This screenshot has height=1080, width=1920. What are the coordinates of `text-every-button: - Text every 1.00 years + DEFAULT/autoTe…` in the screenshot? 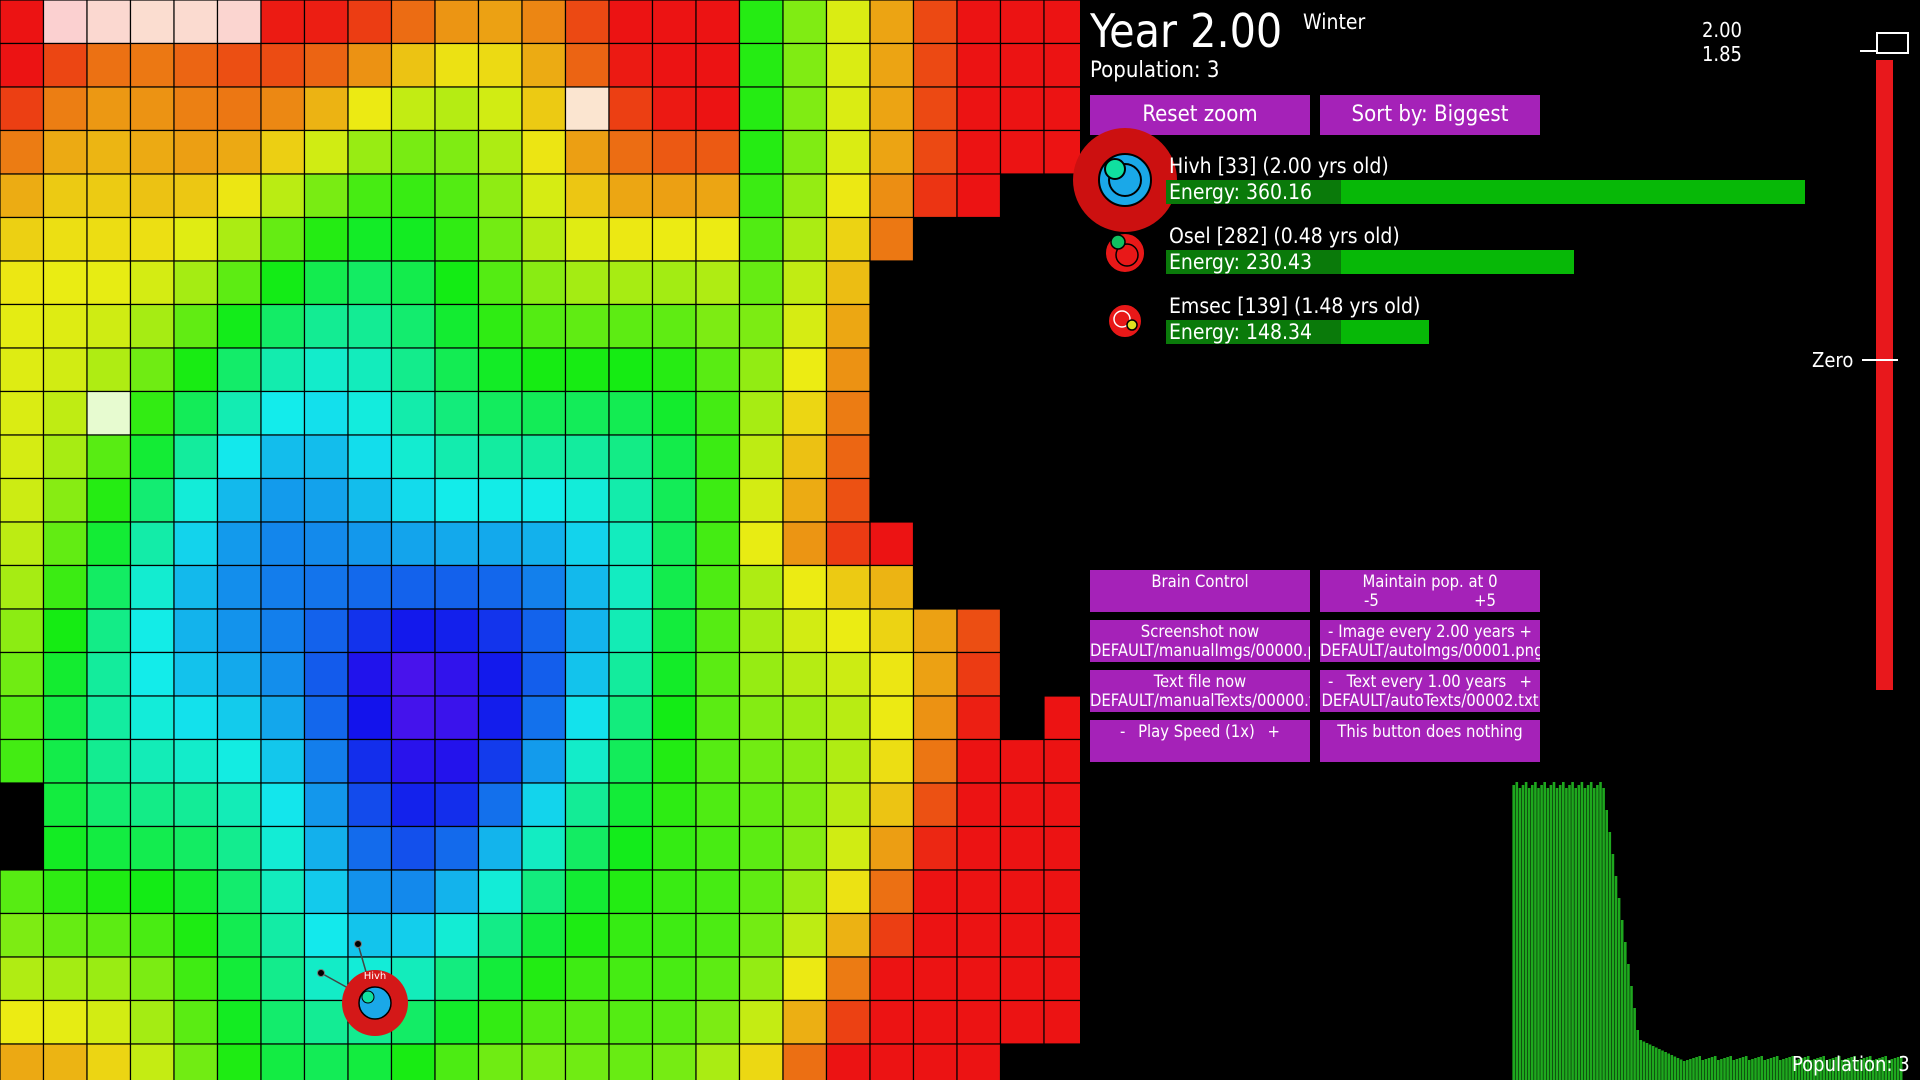 It's located at (1430, 691).